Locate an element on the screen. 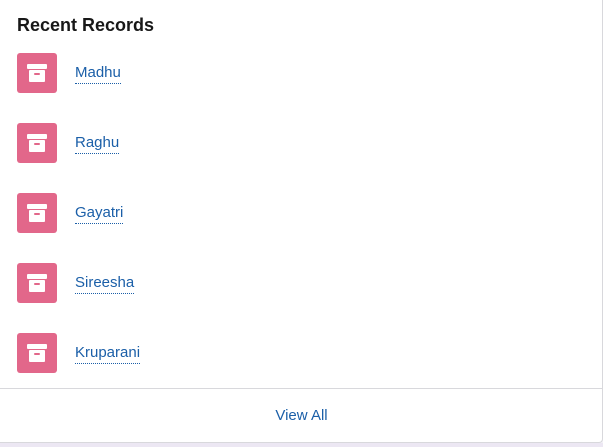  record-link-raghu: Raghu is located at coordinates (97, 143).